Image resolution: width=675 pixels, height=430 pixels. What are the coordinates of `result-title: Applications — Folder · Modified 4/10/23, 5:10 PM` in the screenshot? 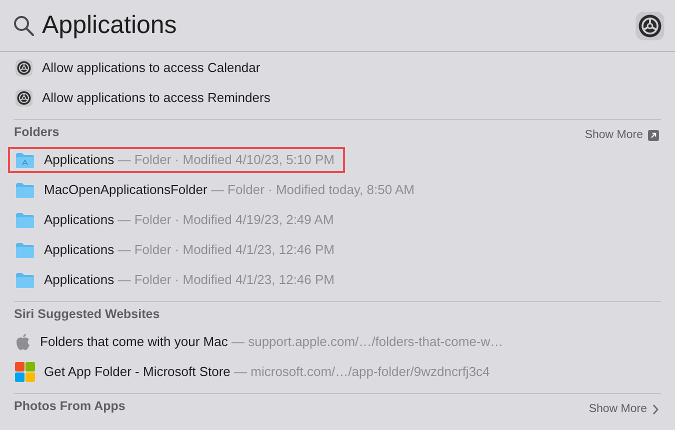 It's located at (189, 160).